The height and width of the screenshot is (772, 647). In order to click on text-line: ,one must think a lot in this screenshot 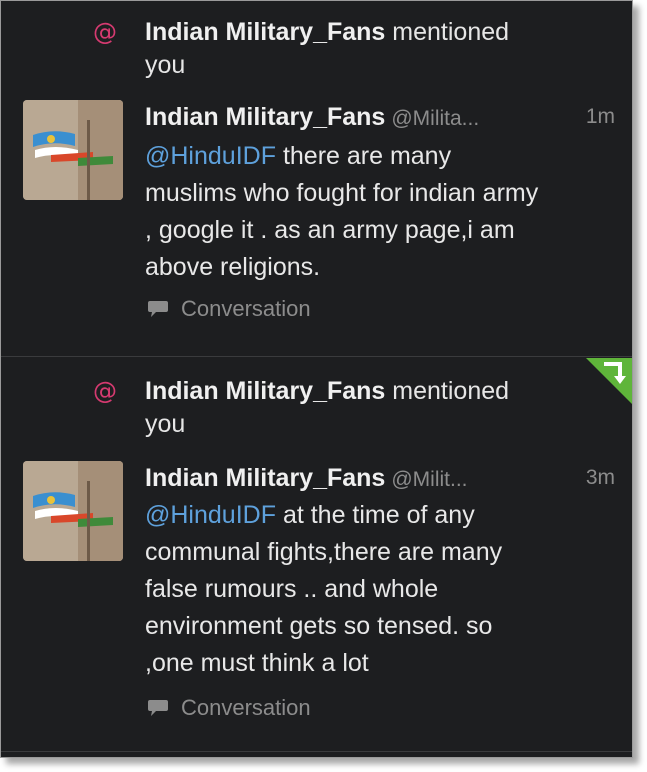, I will do `click(257, 663)`.